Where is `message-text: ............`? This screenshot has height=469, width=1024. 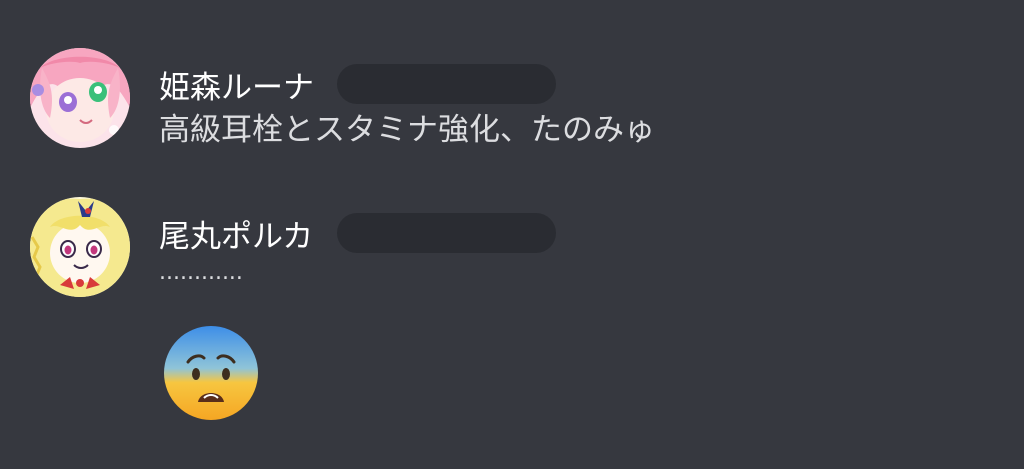
message-text: ............ is located at coordinates (201, 272).